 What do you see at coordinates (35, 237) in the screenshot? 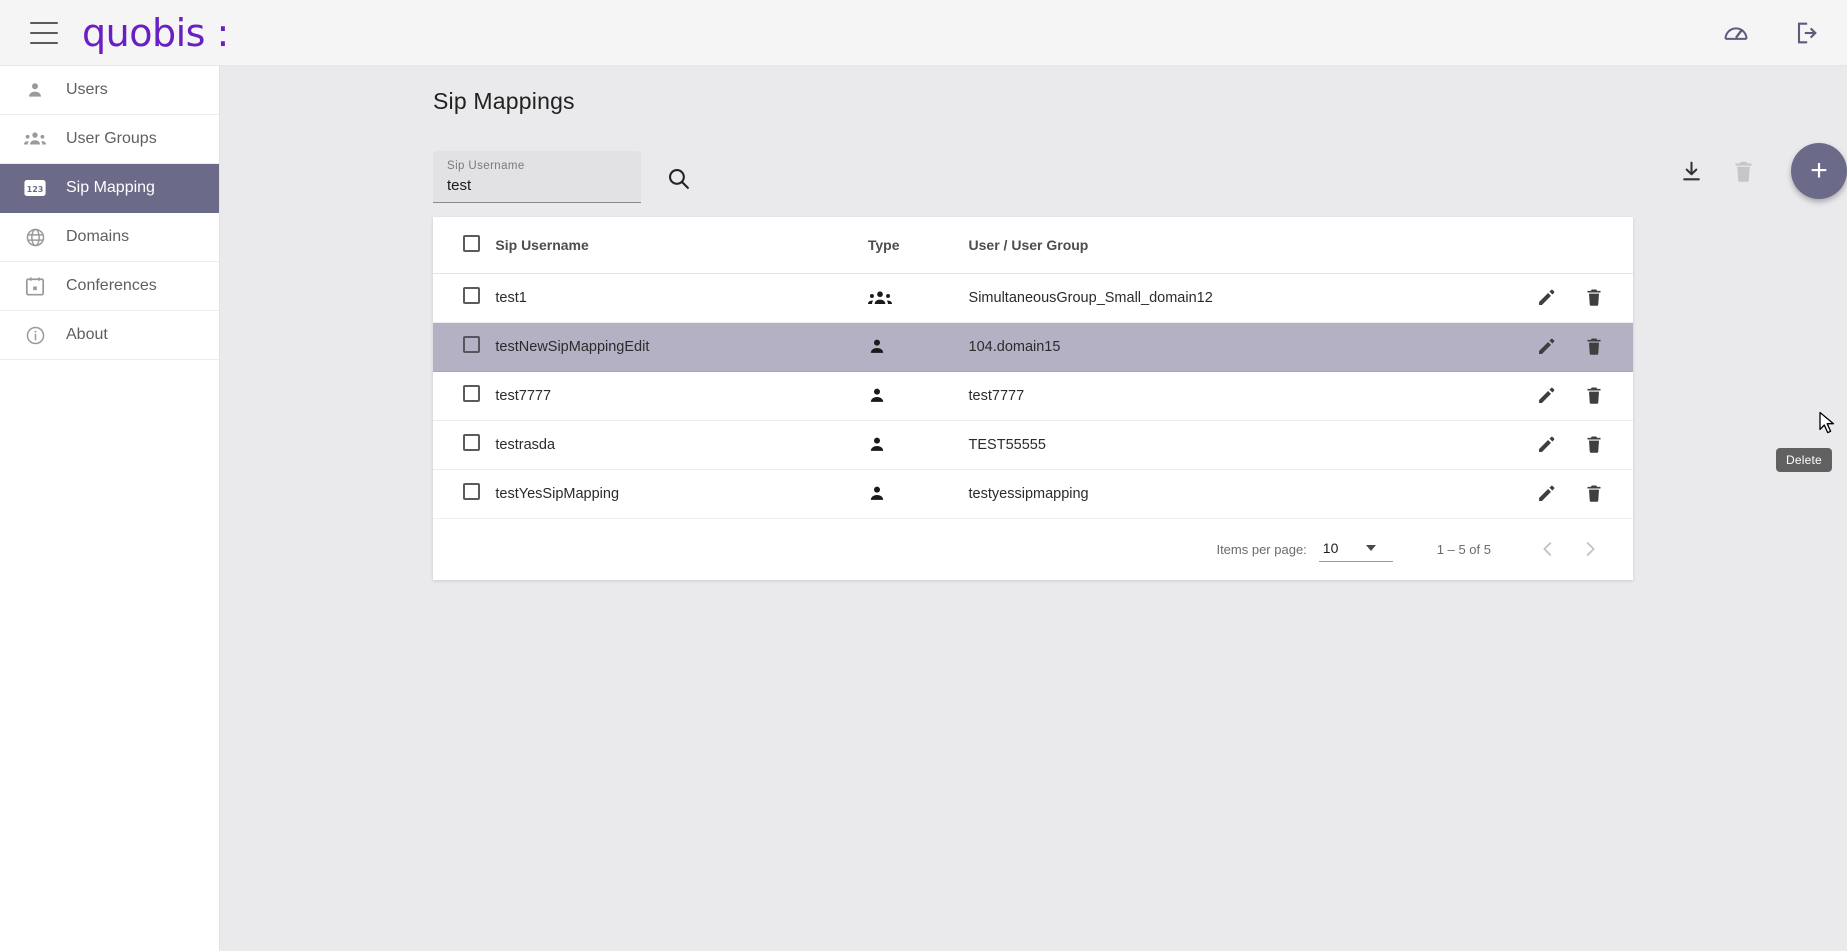
I see `globe-icon` at bounding box center [35, 237].